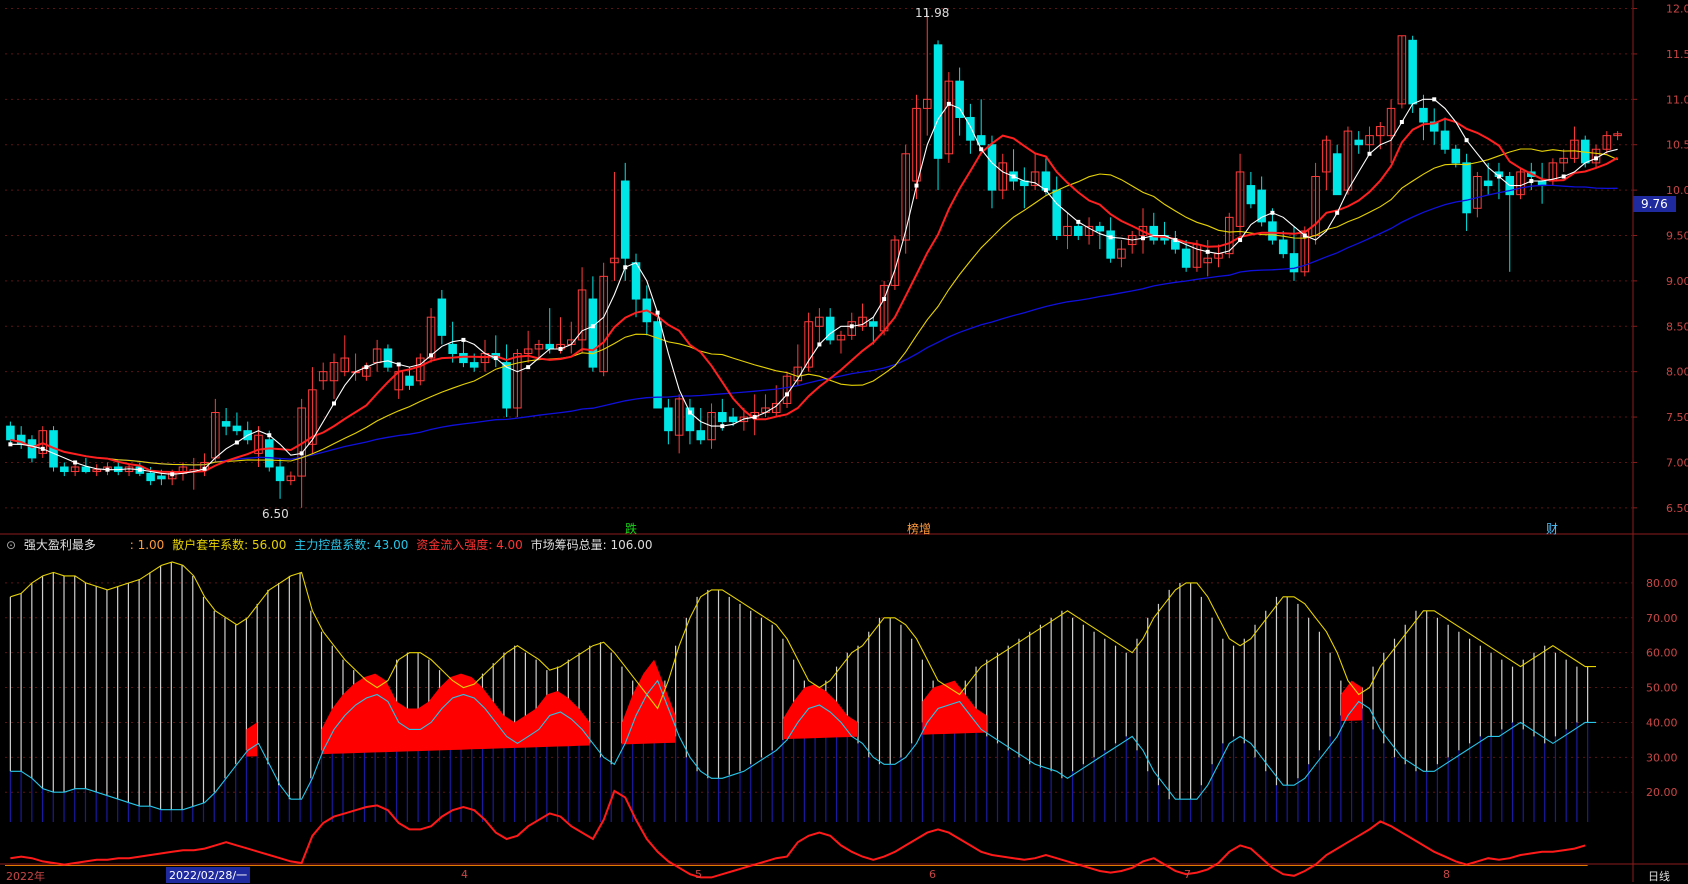 The width and height of the screenshot is (1688, 884). I want to click on indicator-value-3: 主力控盘系数: 43.00, so click(351, 545).